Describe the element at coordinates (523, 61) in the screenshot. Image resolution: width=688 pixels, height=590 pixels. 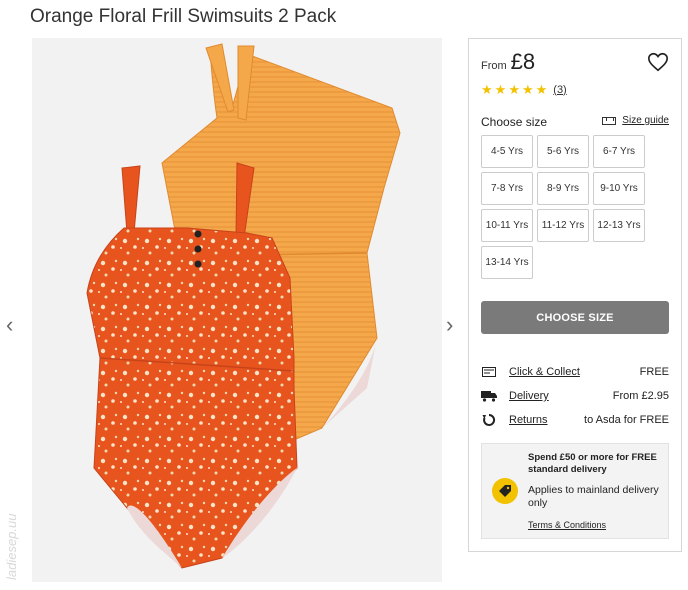
I see `price-value: £8` at that location.